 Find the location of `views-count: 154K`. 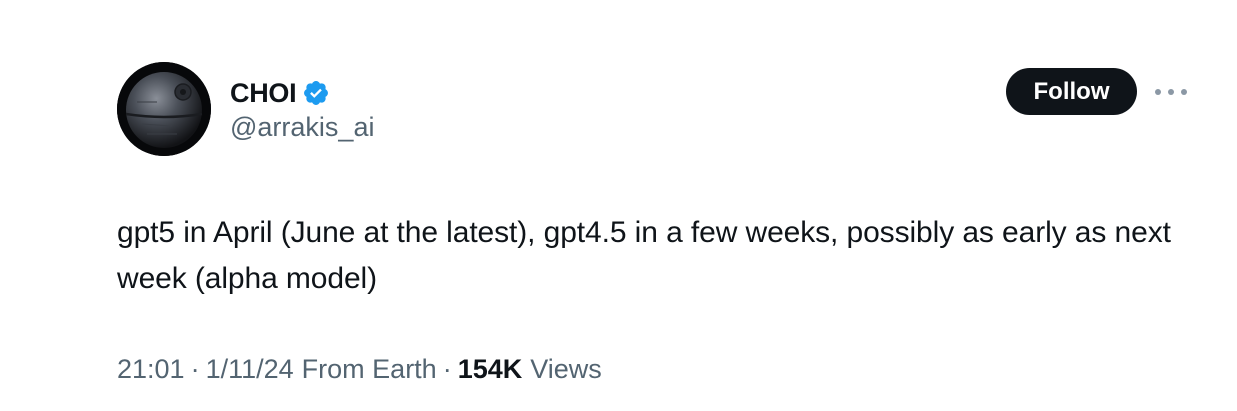

views-count: 154K is located at coordinates (490, 369).